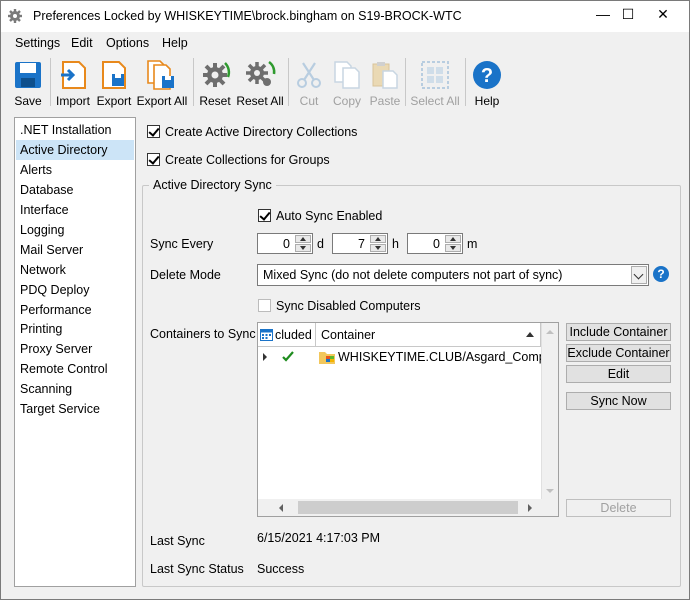 The width and height of the screenshot is (690, 600). What do you see at coordinates (618, 508) in the screenshot?
I see `delete-button: Delete` at bounding box center [618, 508].